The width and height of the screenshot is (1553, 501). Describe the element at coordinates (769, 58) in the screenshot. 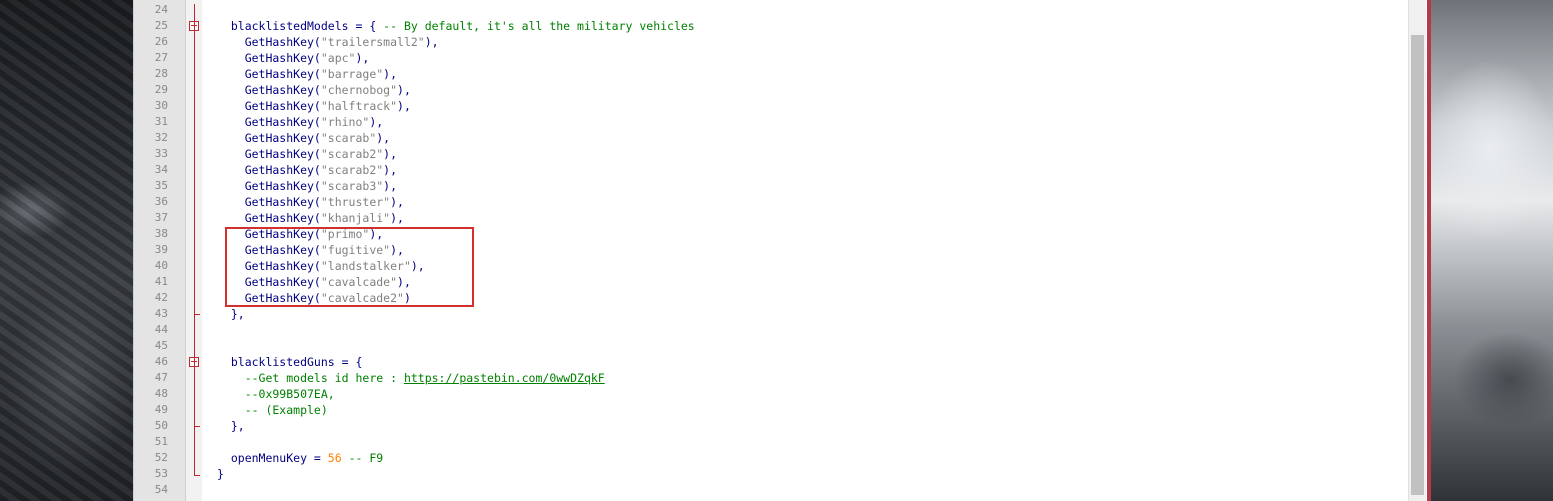

I see `code-line: 27 GetHashKey("apc"),` at that location.